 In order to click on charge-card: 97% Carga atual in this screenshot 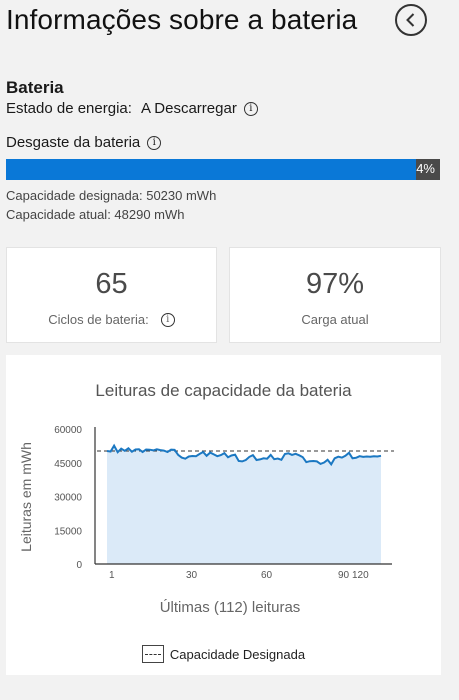, I will do `click(335, 295)`.